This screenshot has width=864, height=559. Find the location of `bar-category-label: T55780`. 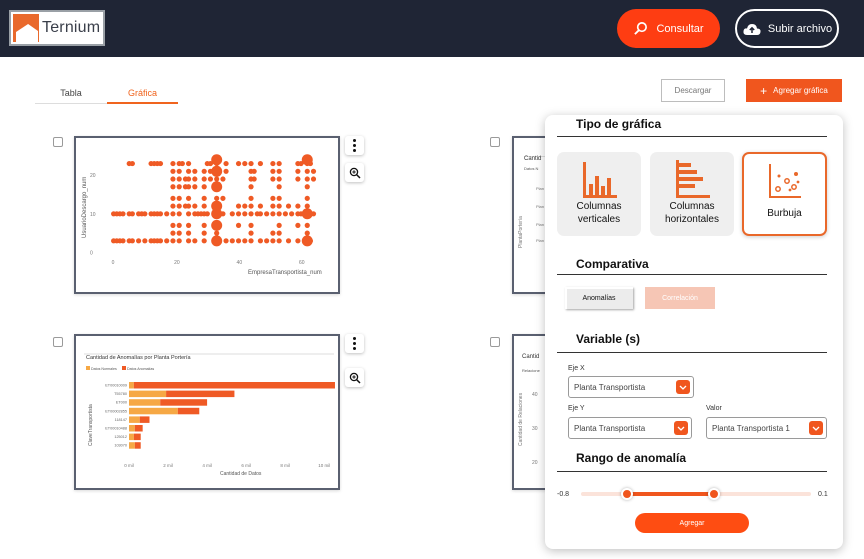

bar-category-label: T55780 is located at coordinates (120, 394).